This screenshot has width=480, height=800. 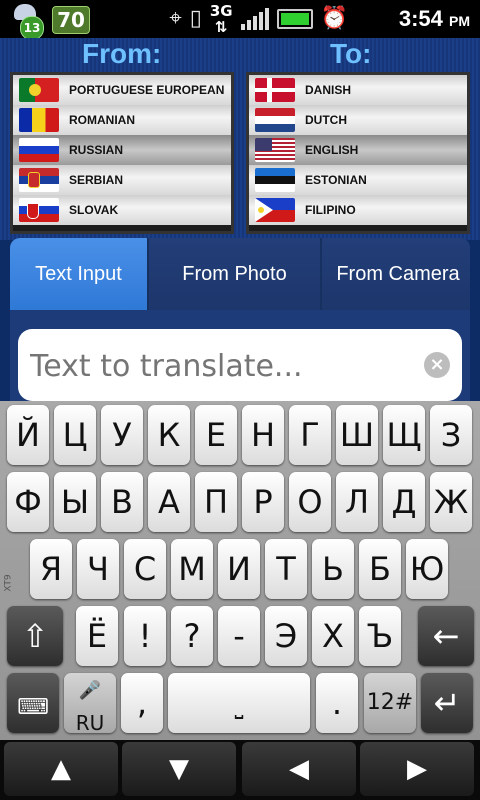 What do you see at coordinates (145, 636) in the screenshot?
I see `key: !` at bounding box center [145, 636].